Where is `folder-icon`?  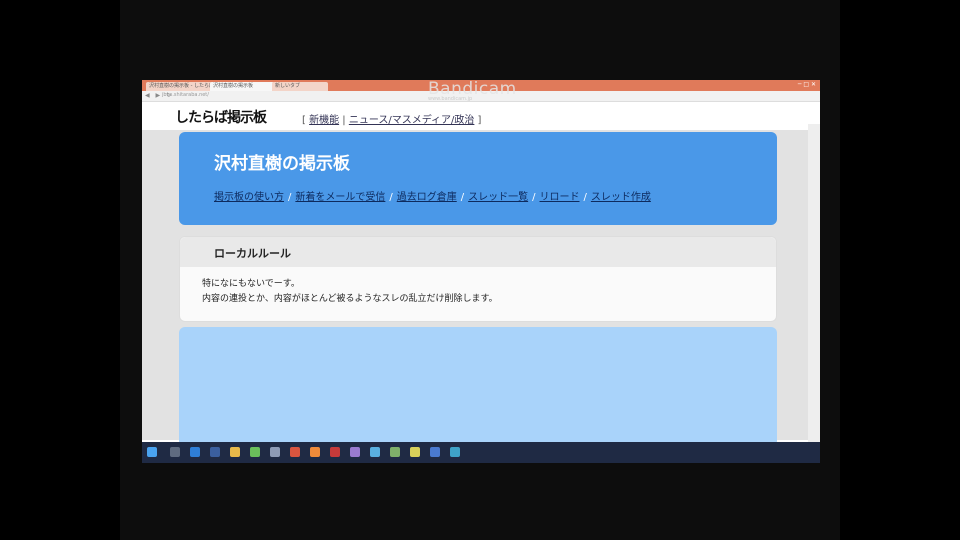
folder-icon is located at coordinates (235, 452).